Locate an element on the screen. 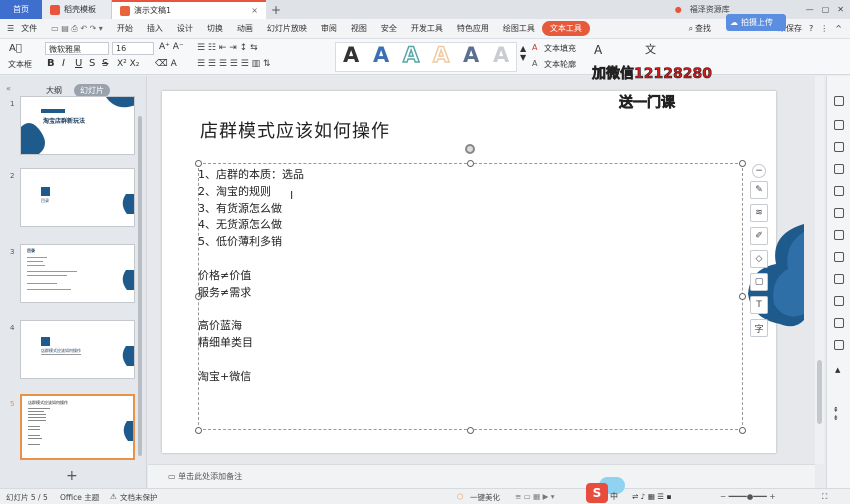  image-icon is located at coordinates (839, 257).